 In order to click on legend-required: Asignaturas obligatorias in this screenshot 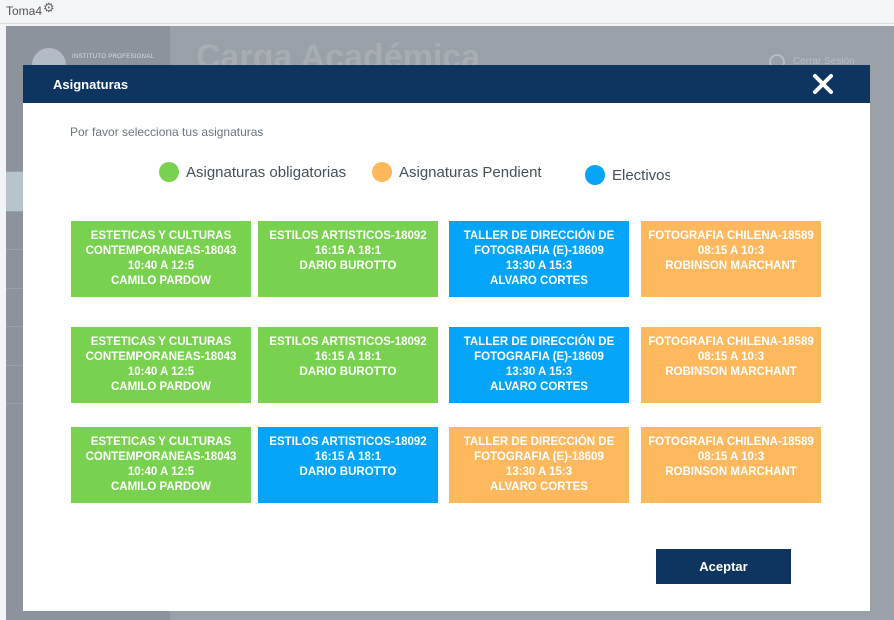, I will do `click(252, 172)`.